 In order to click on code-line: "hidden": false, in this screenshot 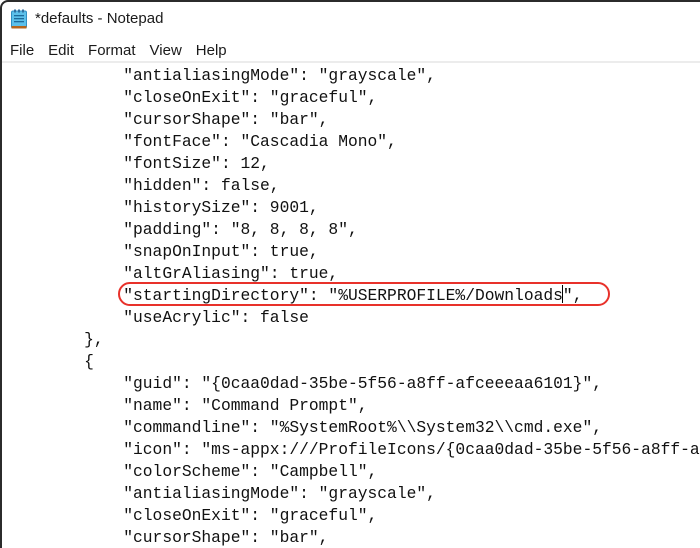, I will do `click(143, 185)`.